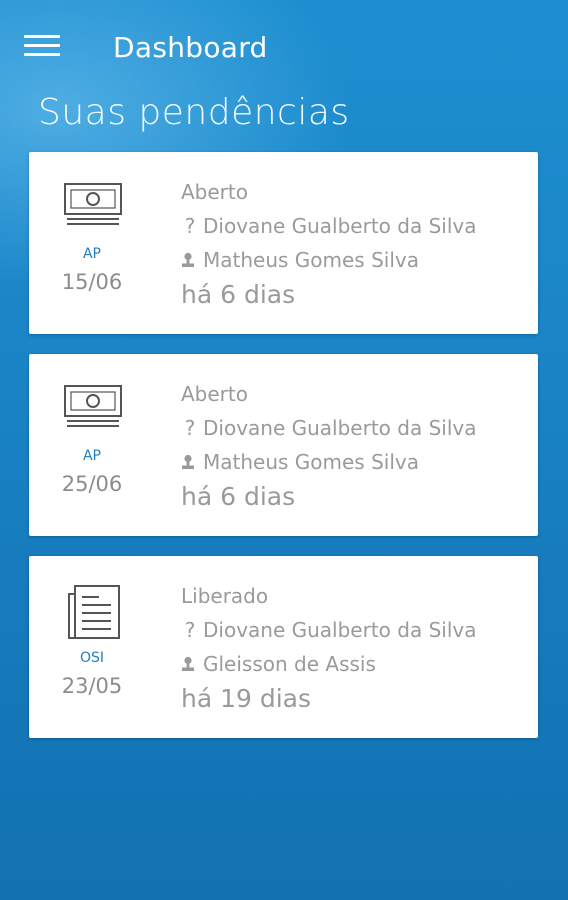  Describe the element at coordinates (225, 596) in the screenshot. I see `pending-status: Liberado` at that location.